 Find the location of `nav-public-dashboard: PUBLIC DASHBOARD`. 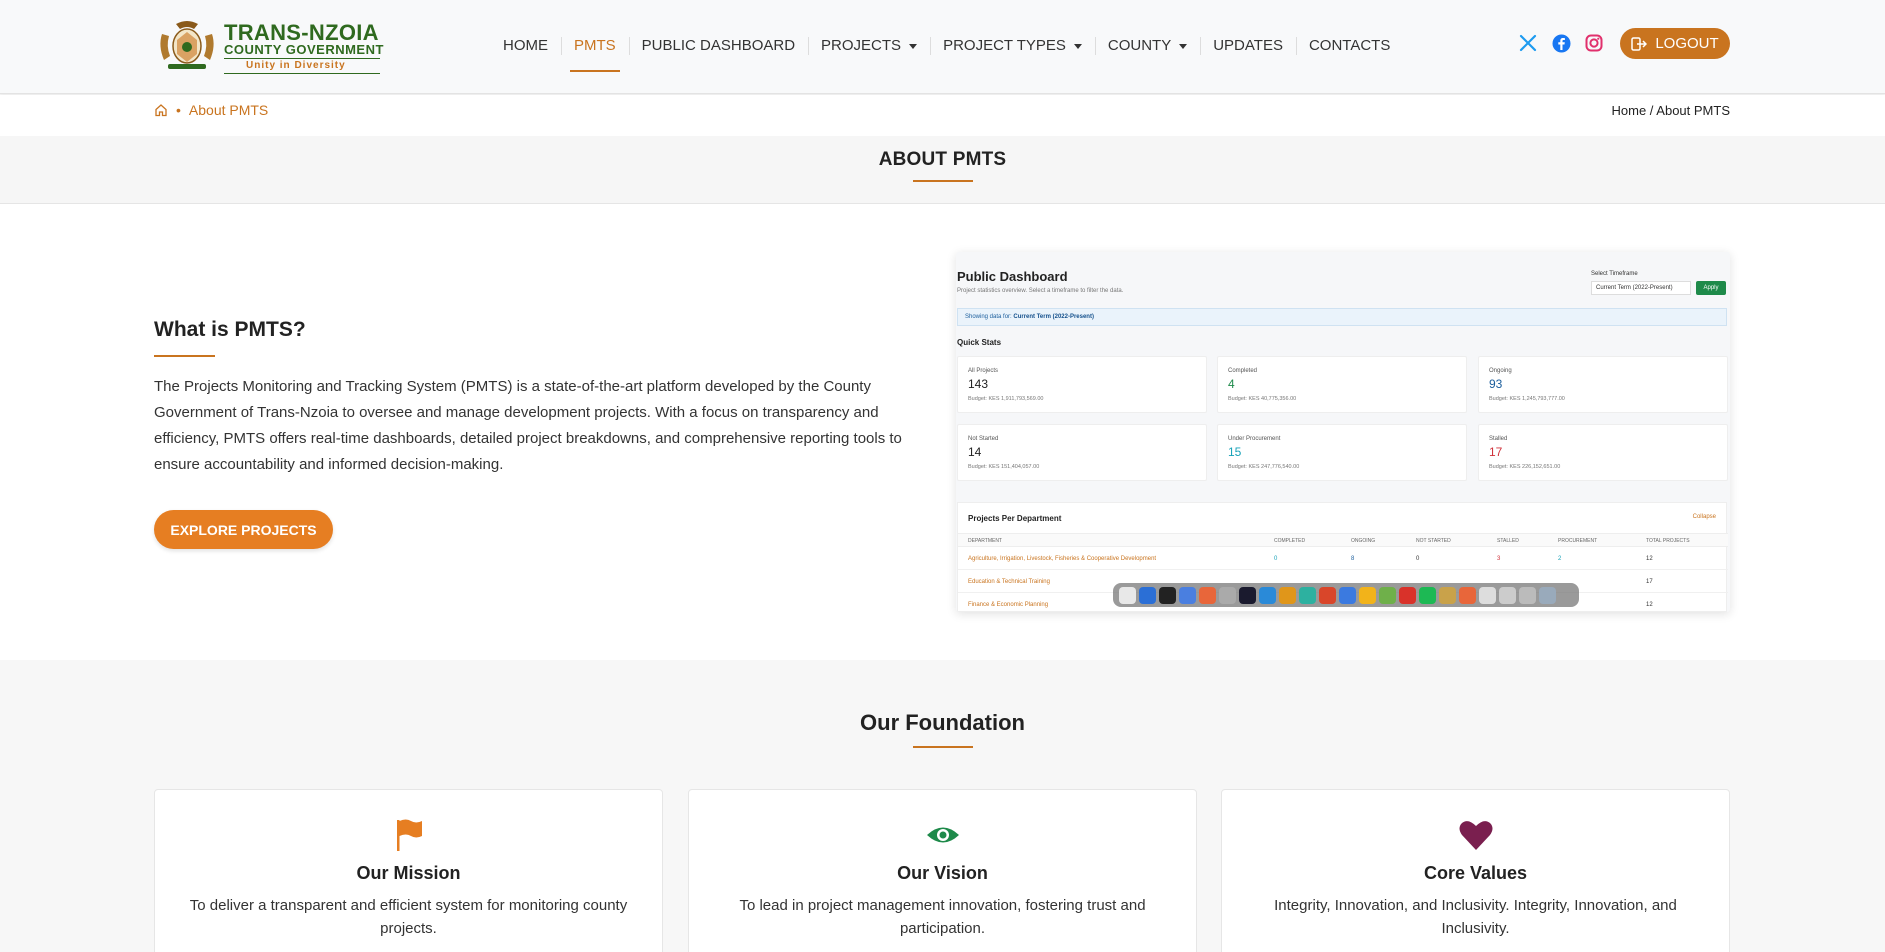

nav-public-dashboard: PUBLIC DASHBOARD is located at coordinates (718, 46).